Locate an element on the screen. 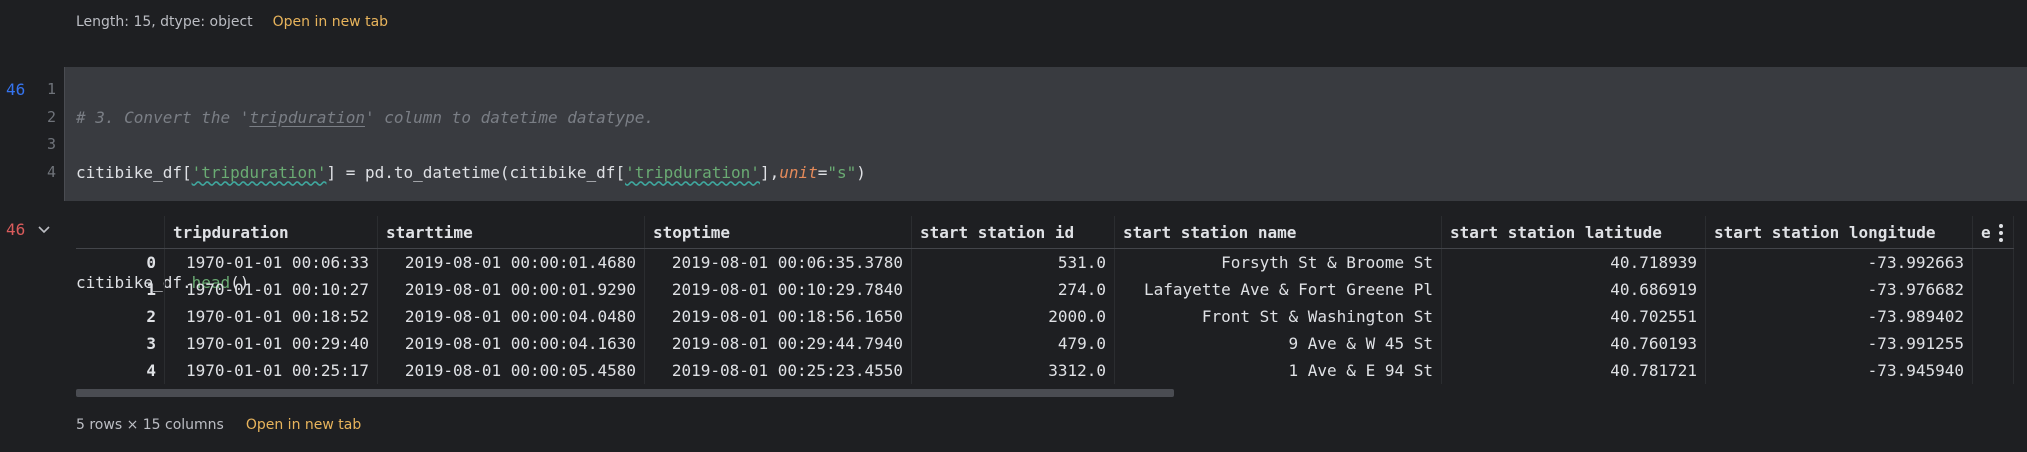  column-header: stoptime is located at coordinates (778, 232).